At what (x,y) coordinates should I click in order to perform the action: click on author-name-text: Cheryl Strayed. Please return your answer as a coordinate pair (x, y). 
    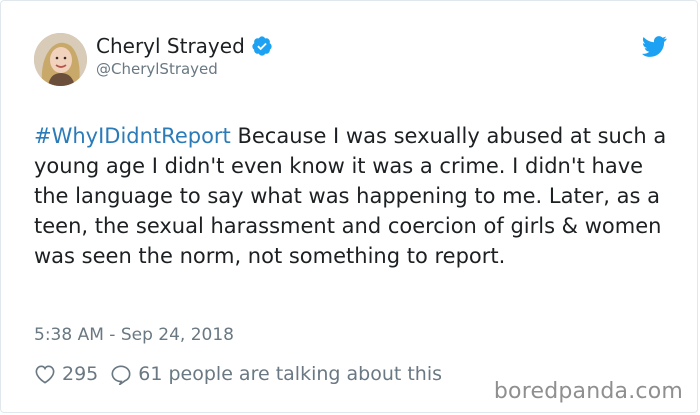
    Looking at the image, I should click on (170, 46).